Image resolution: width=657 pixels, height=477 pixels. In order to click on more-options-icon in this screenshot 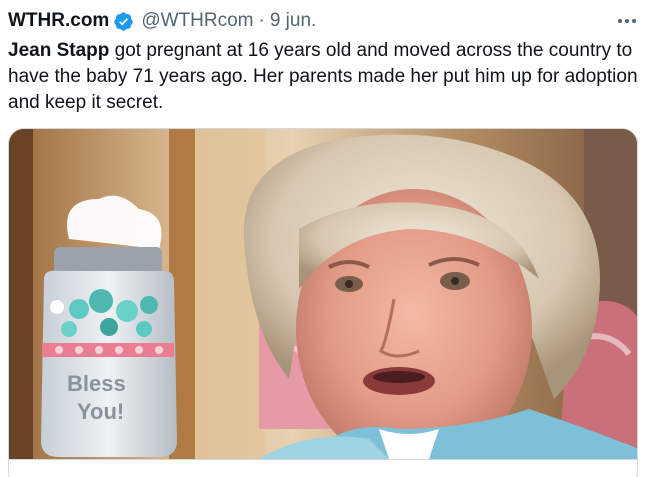, I will do `click(627, 21)`.